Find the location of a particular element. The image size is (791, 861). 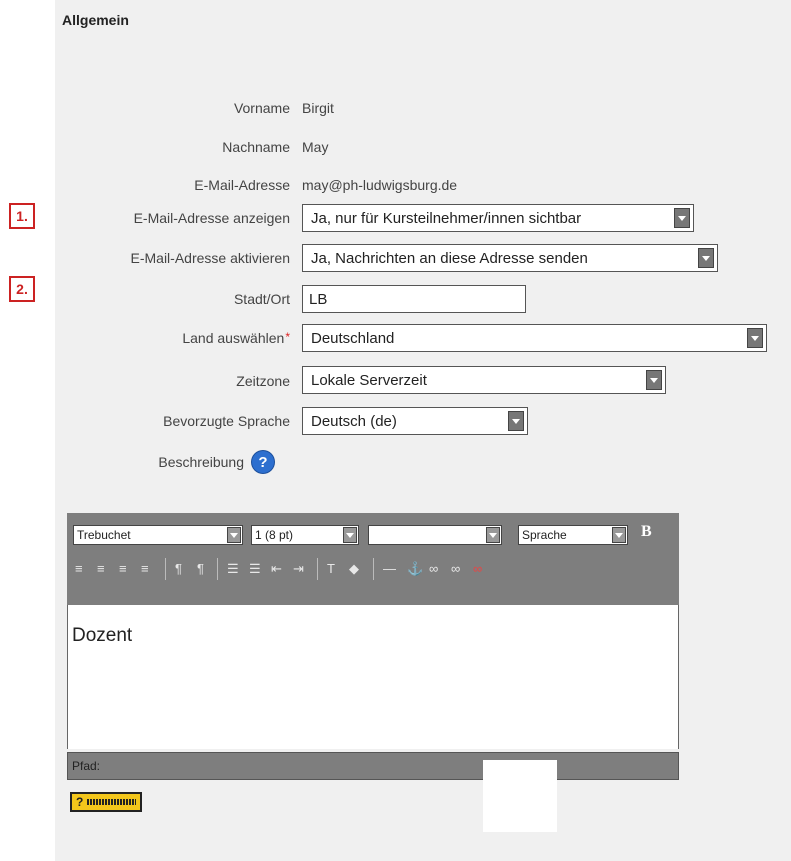

font-family-value: Trebuchet is located at coordinates (104, 535).